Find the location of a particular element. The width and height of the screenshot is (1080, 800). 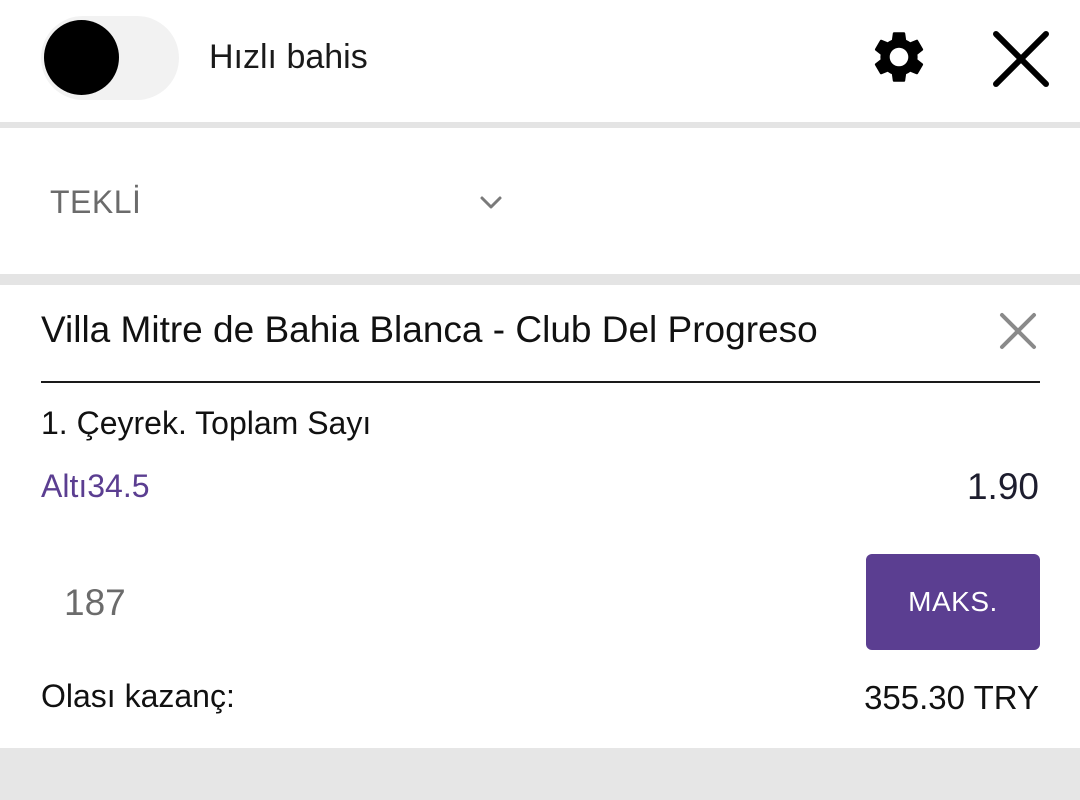

bet-type-value: TEKLİ is located at coordinates (96, 202).